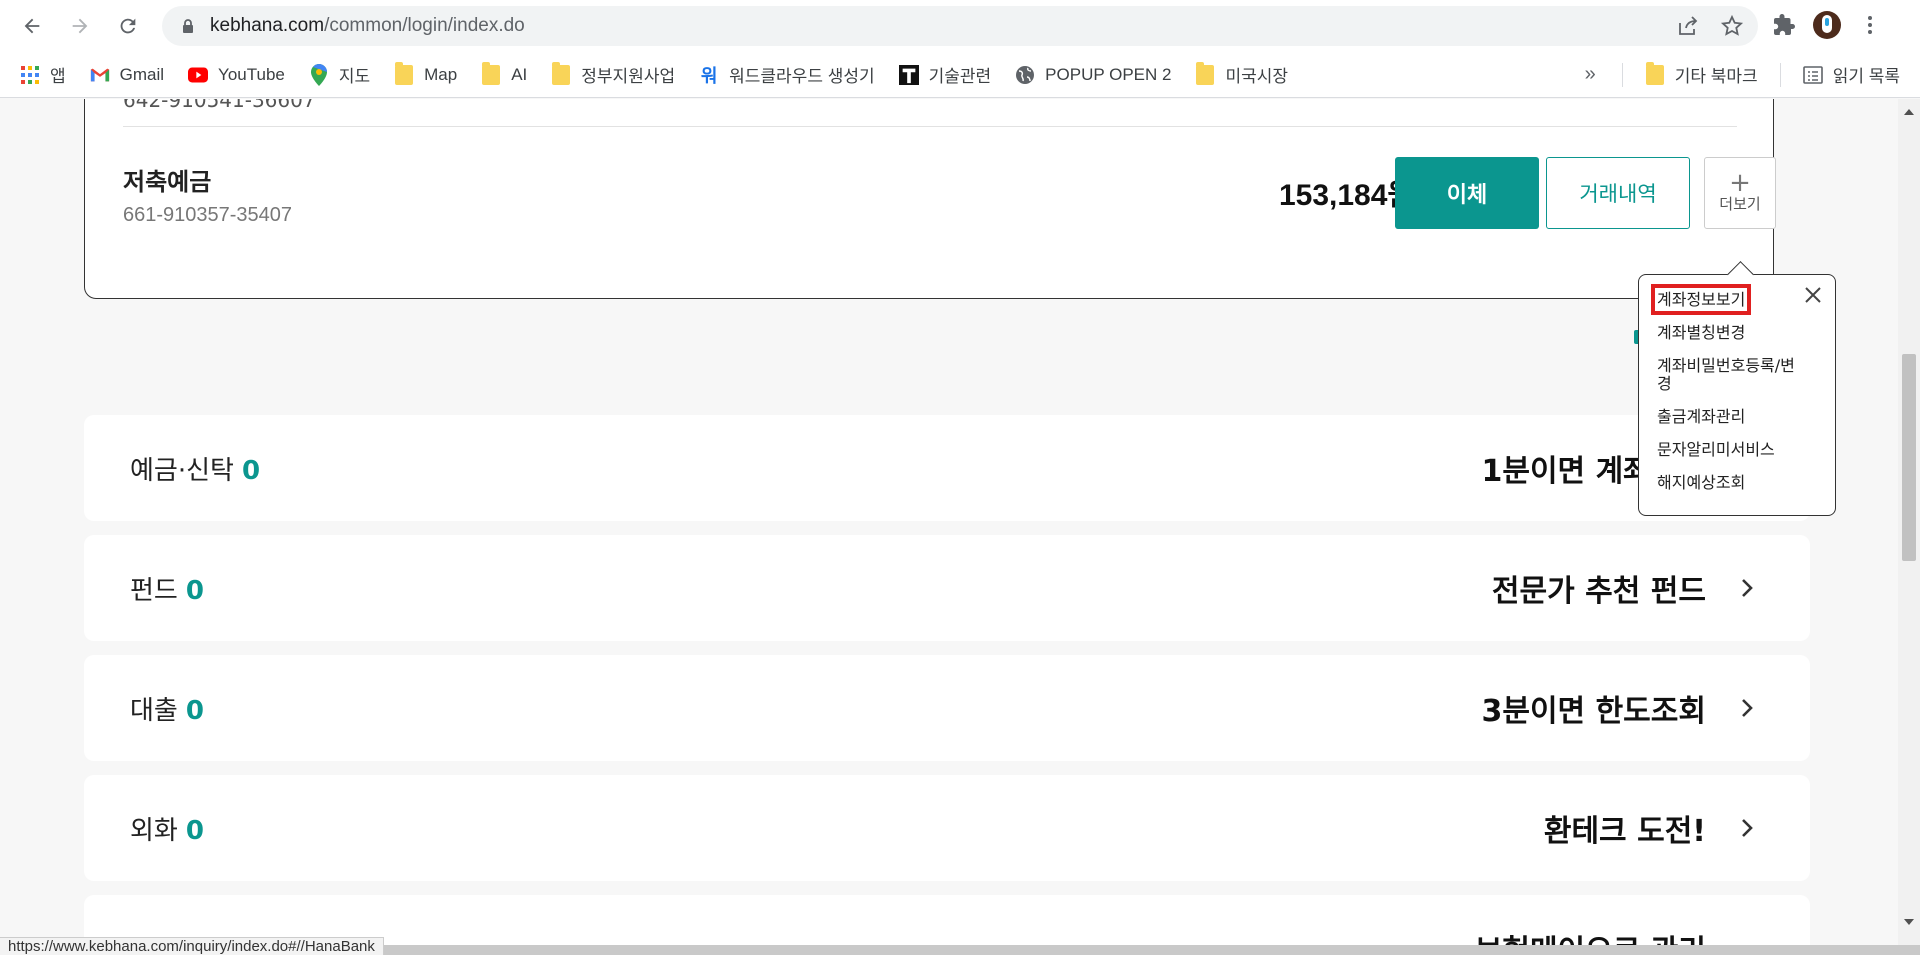 Image resolution: width=1920 pixels, height=955 pixels. What do you see at coordinates (1590, 935) in the screenshot?
I see `section-promo: 보험메이으로 관리` at bounding box center [1590, 935].